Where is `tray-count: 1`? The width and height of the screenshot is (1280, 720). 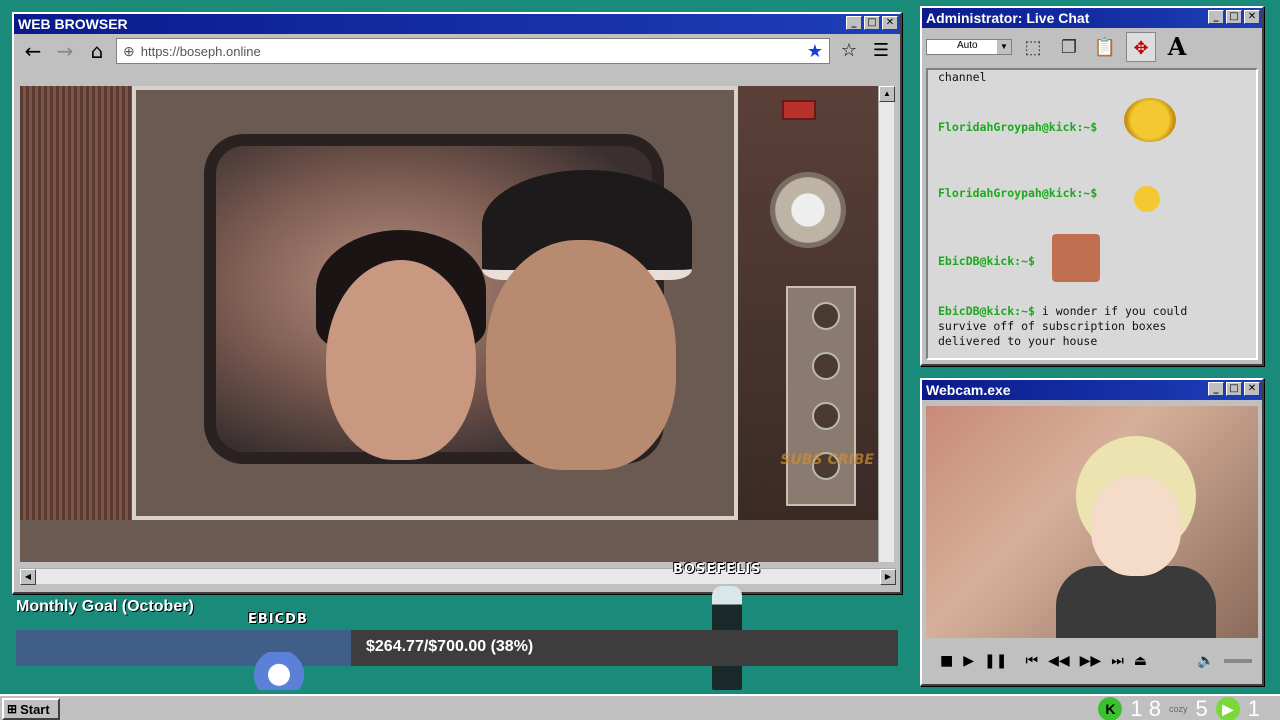
tray-count: 1 is located at coordinates (1253, 708).